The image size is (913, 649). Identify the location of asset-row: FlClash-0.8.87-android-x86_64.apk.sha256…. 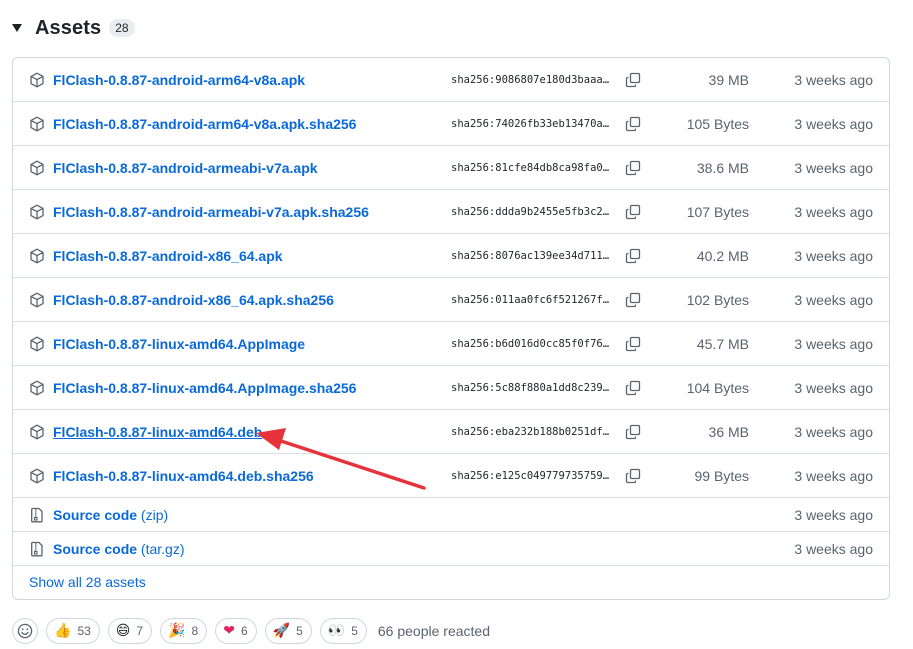
(451, 300).